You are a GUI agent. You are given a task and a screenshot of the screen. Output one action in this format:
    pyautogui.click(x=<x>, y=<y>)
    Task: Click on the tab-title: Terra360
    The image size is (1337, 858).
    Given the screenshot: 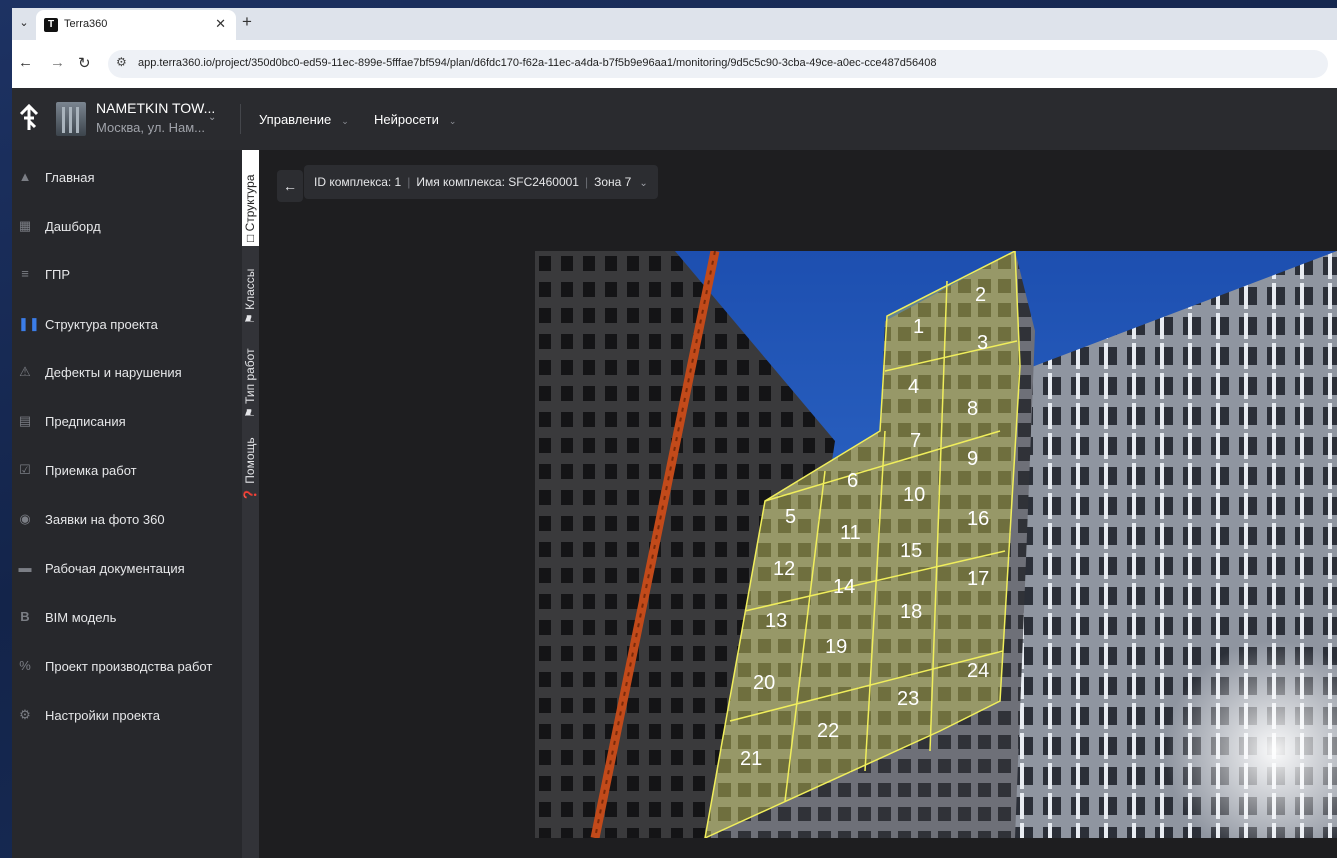 What is the action you would take?
    pyautogui.click(x=86, y=24)
    